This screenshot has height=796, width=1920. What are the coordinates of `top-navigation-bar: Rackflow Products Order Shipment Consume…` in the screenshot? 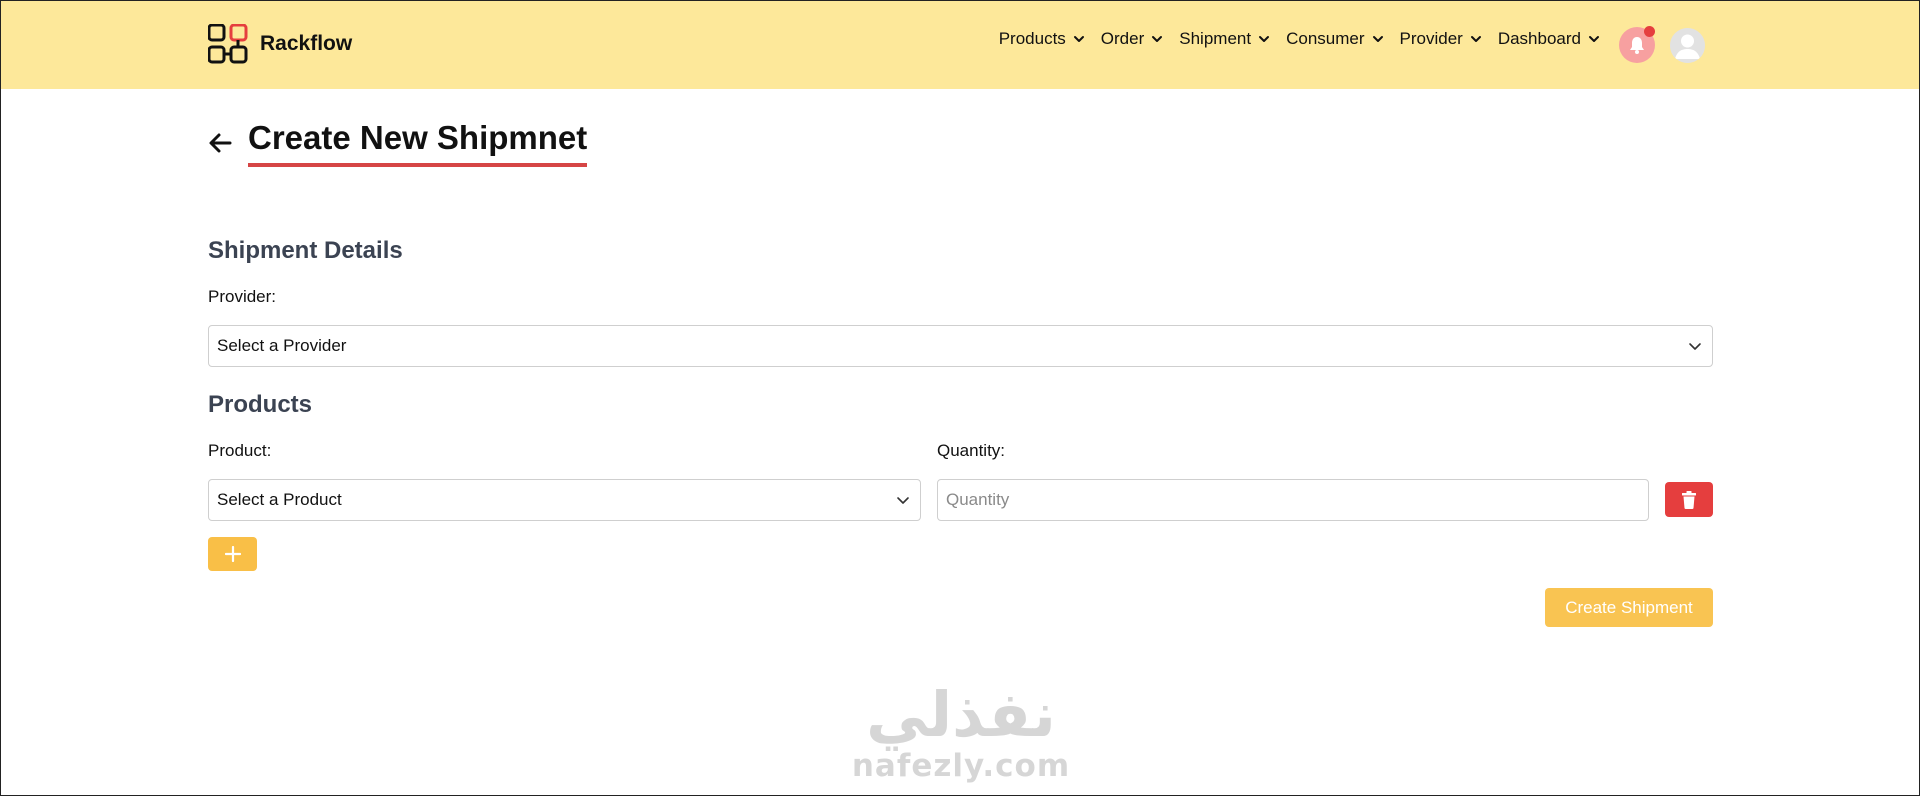 It's located at (960, 45).